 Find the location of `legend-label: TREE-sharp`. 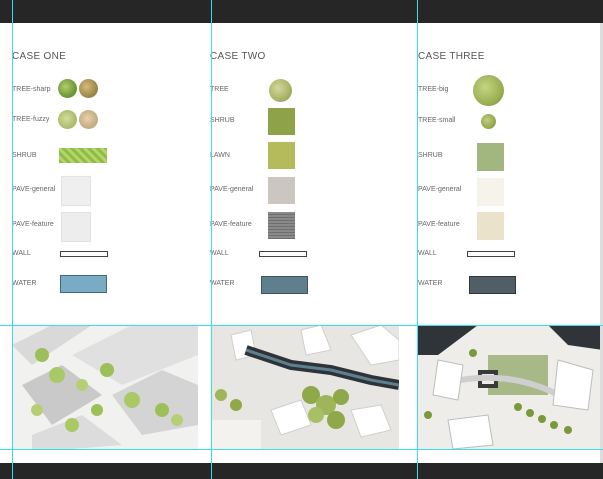

legend-label: TREE-sharp is located at coordinates (31, 89).